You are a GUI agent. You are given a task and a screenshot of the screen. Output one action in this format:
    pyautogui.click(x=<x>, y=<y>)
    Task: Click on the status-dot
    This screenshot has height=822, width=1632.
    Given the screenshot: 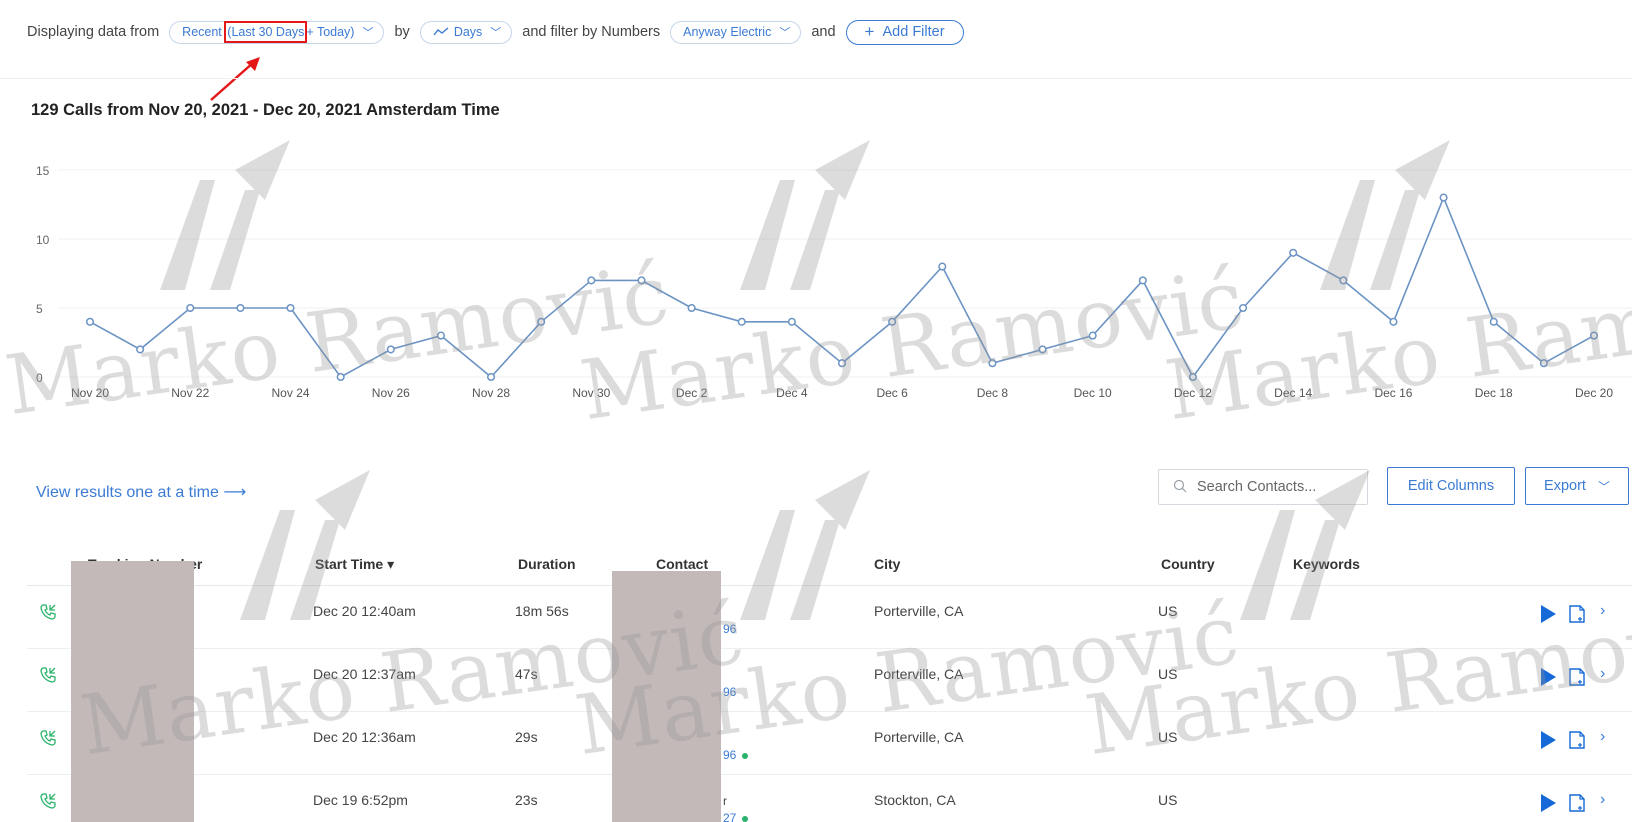 What is the action you would take?
    pyautogui.click(x=745, y=818)
    